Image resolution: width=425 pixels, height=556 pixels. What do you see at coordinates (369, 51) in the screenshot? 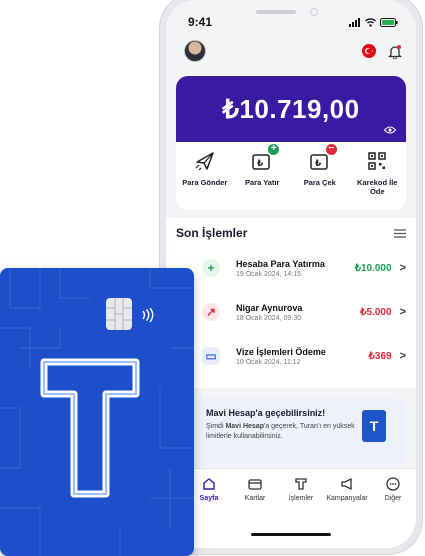
I see `turkey-flag-icon` at bounding box center [369, 51].